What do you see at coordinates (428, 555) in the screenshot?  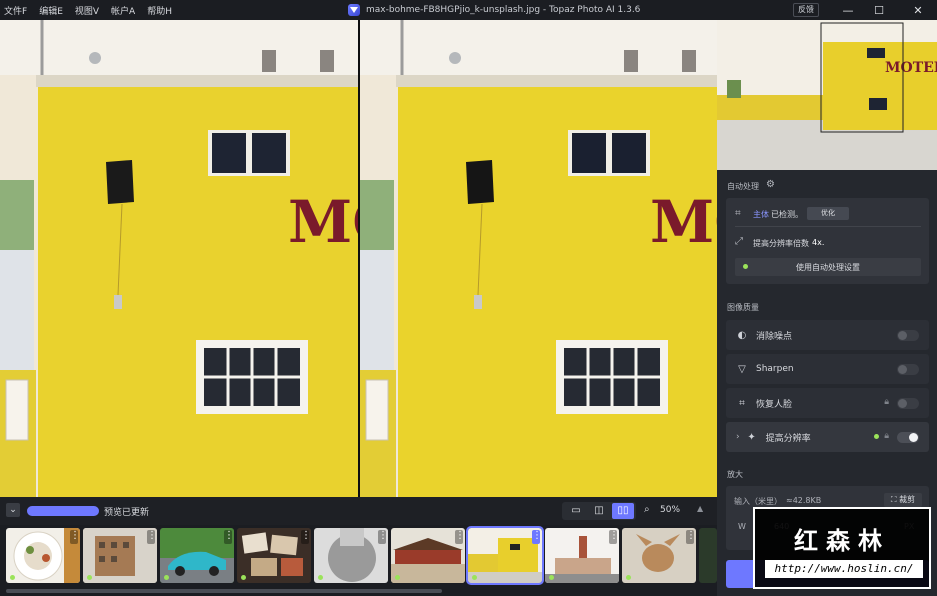 I see `thumbnail-palace: ⋮` at bounding box center [428, 555].